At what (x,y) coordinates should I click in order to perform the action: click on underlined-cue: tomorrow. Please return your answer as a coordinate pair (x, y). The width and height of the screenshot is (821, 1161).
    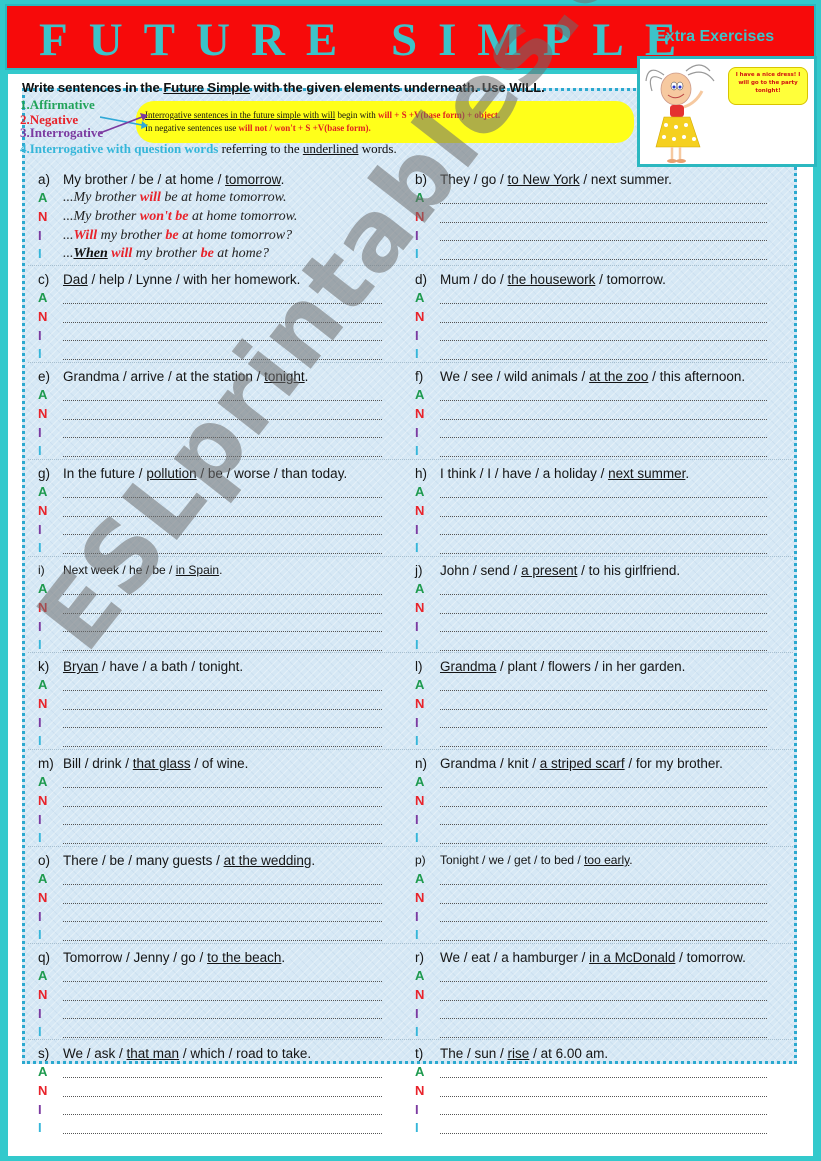
    Looking at the image, I should click on (253, 179).